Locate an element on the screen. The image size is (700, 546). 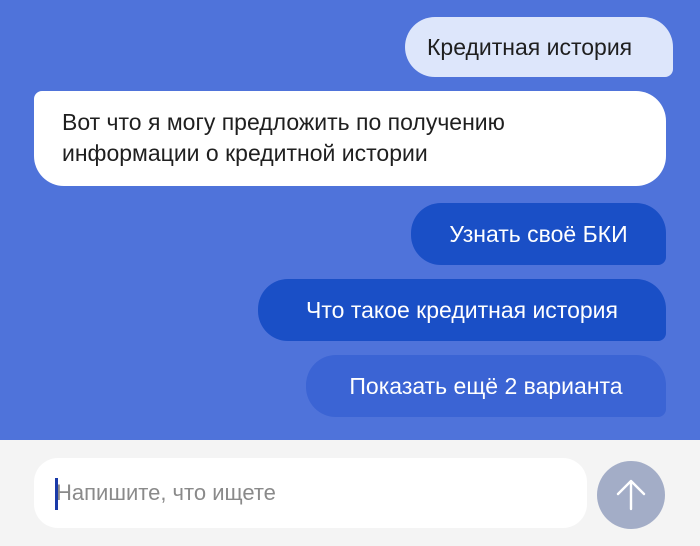
option-label: Показать ещё 2 варианта is located at coordinates (486, 386).